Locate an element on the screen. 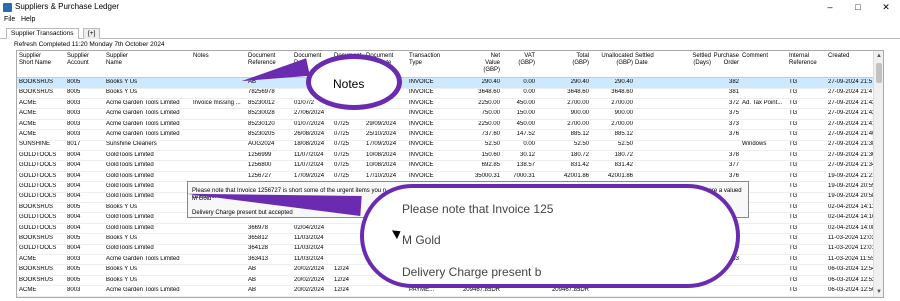 Image resolution: width=900 pixels, height=301 pixels. close-button: ✕ is located at coordinates (886, 7).